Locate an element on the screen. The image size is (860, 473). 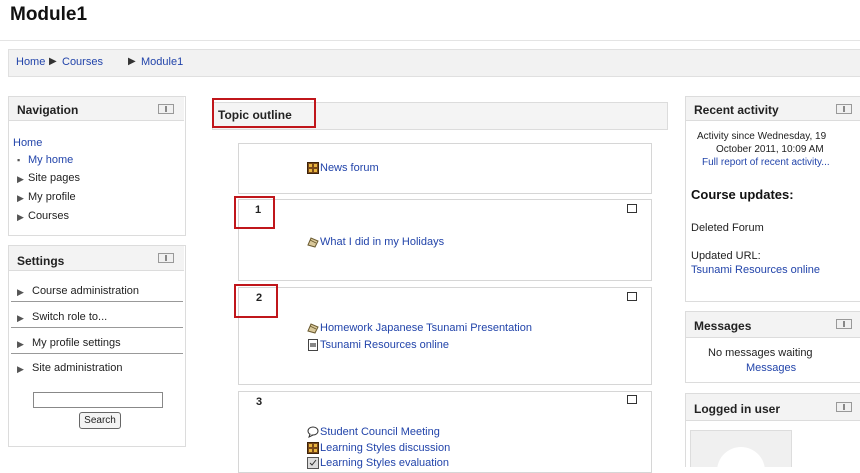
settings-site-administration: Site administration is located at coordinates (77, 368).